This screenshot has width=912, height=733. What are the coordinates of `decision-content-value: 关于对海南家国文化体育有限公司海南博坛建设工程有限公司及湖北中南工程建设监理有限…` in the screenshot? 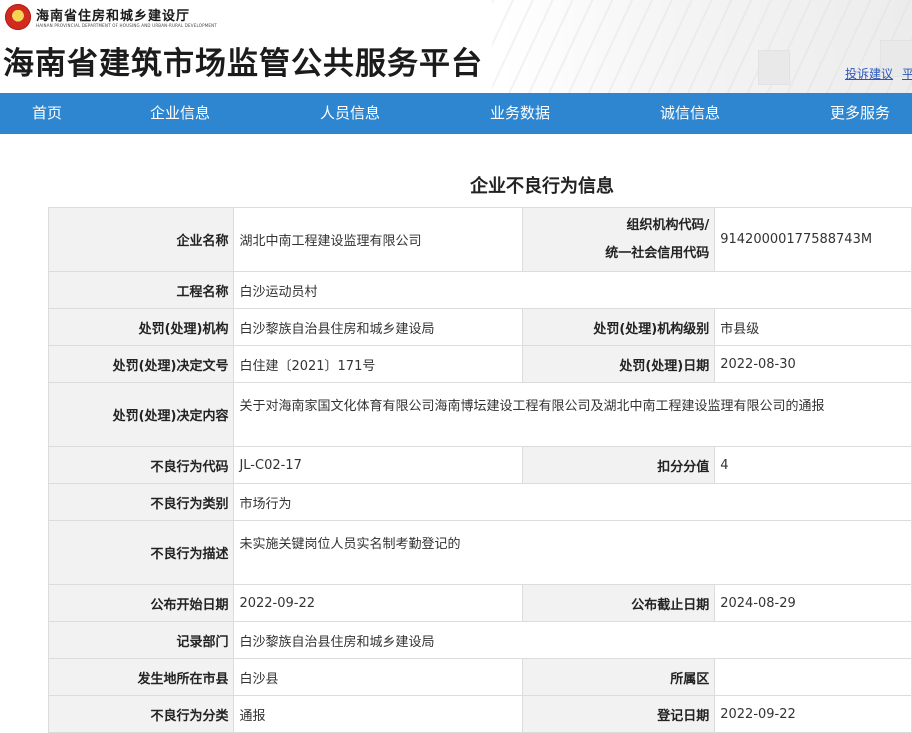 It's located at (572, 414).